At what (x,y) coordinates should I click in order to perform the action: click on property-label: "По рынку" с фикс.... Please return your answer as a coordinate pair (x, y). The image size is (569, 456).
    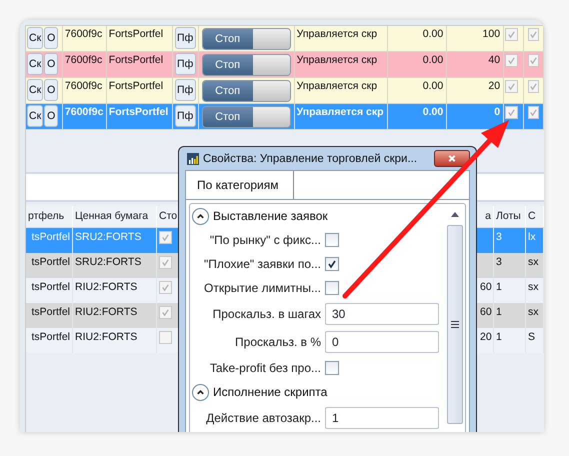
    Looking at the image, I should click on (265, 240).